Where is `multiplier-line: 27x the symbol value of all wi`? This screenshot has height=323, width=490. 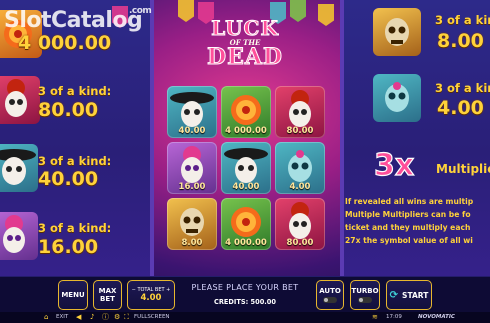
multiplier-line: 27x the symbol value of all wi is located at coordinates (409, 240).